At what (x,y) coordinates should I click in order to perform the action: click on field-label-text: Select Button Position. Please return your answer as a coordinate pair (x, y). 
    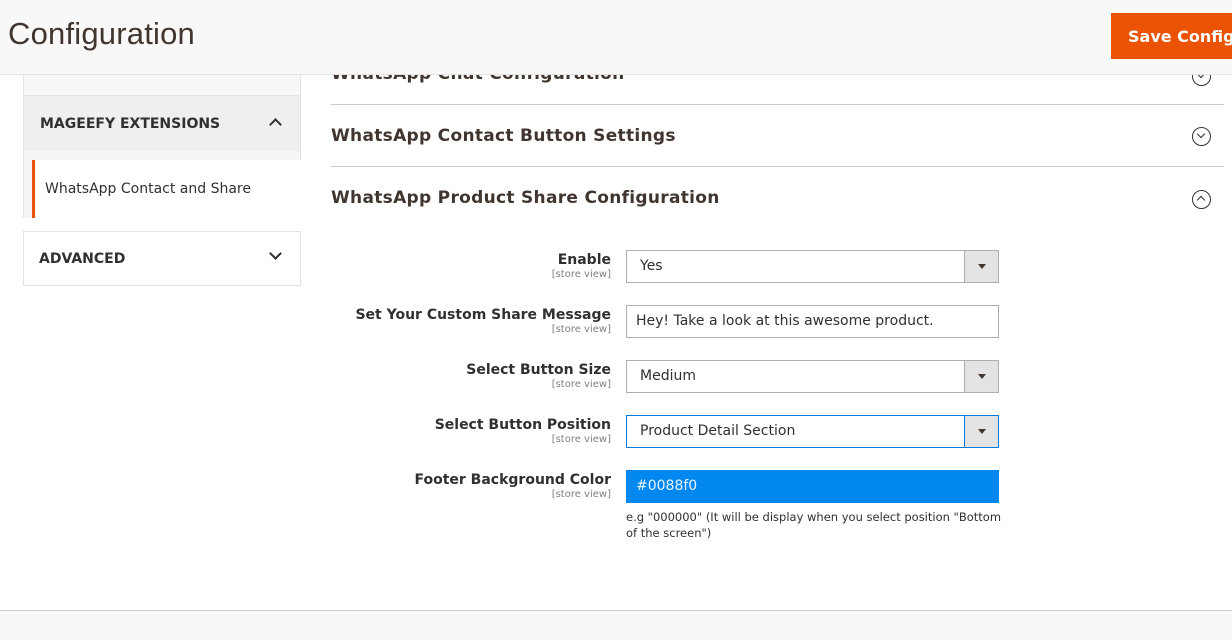
    Looking at the image, I should click on (522, 425).